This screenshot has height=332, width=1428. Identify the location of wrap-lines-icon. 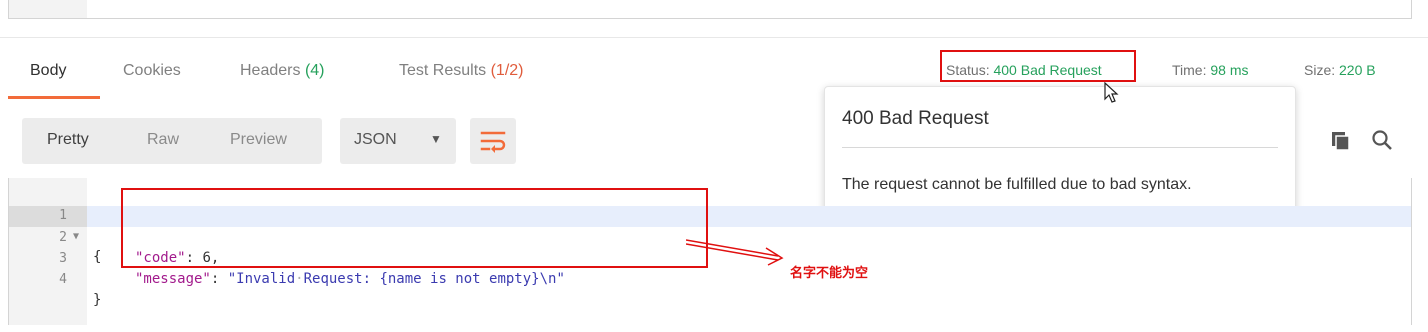
(493, 142).